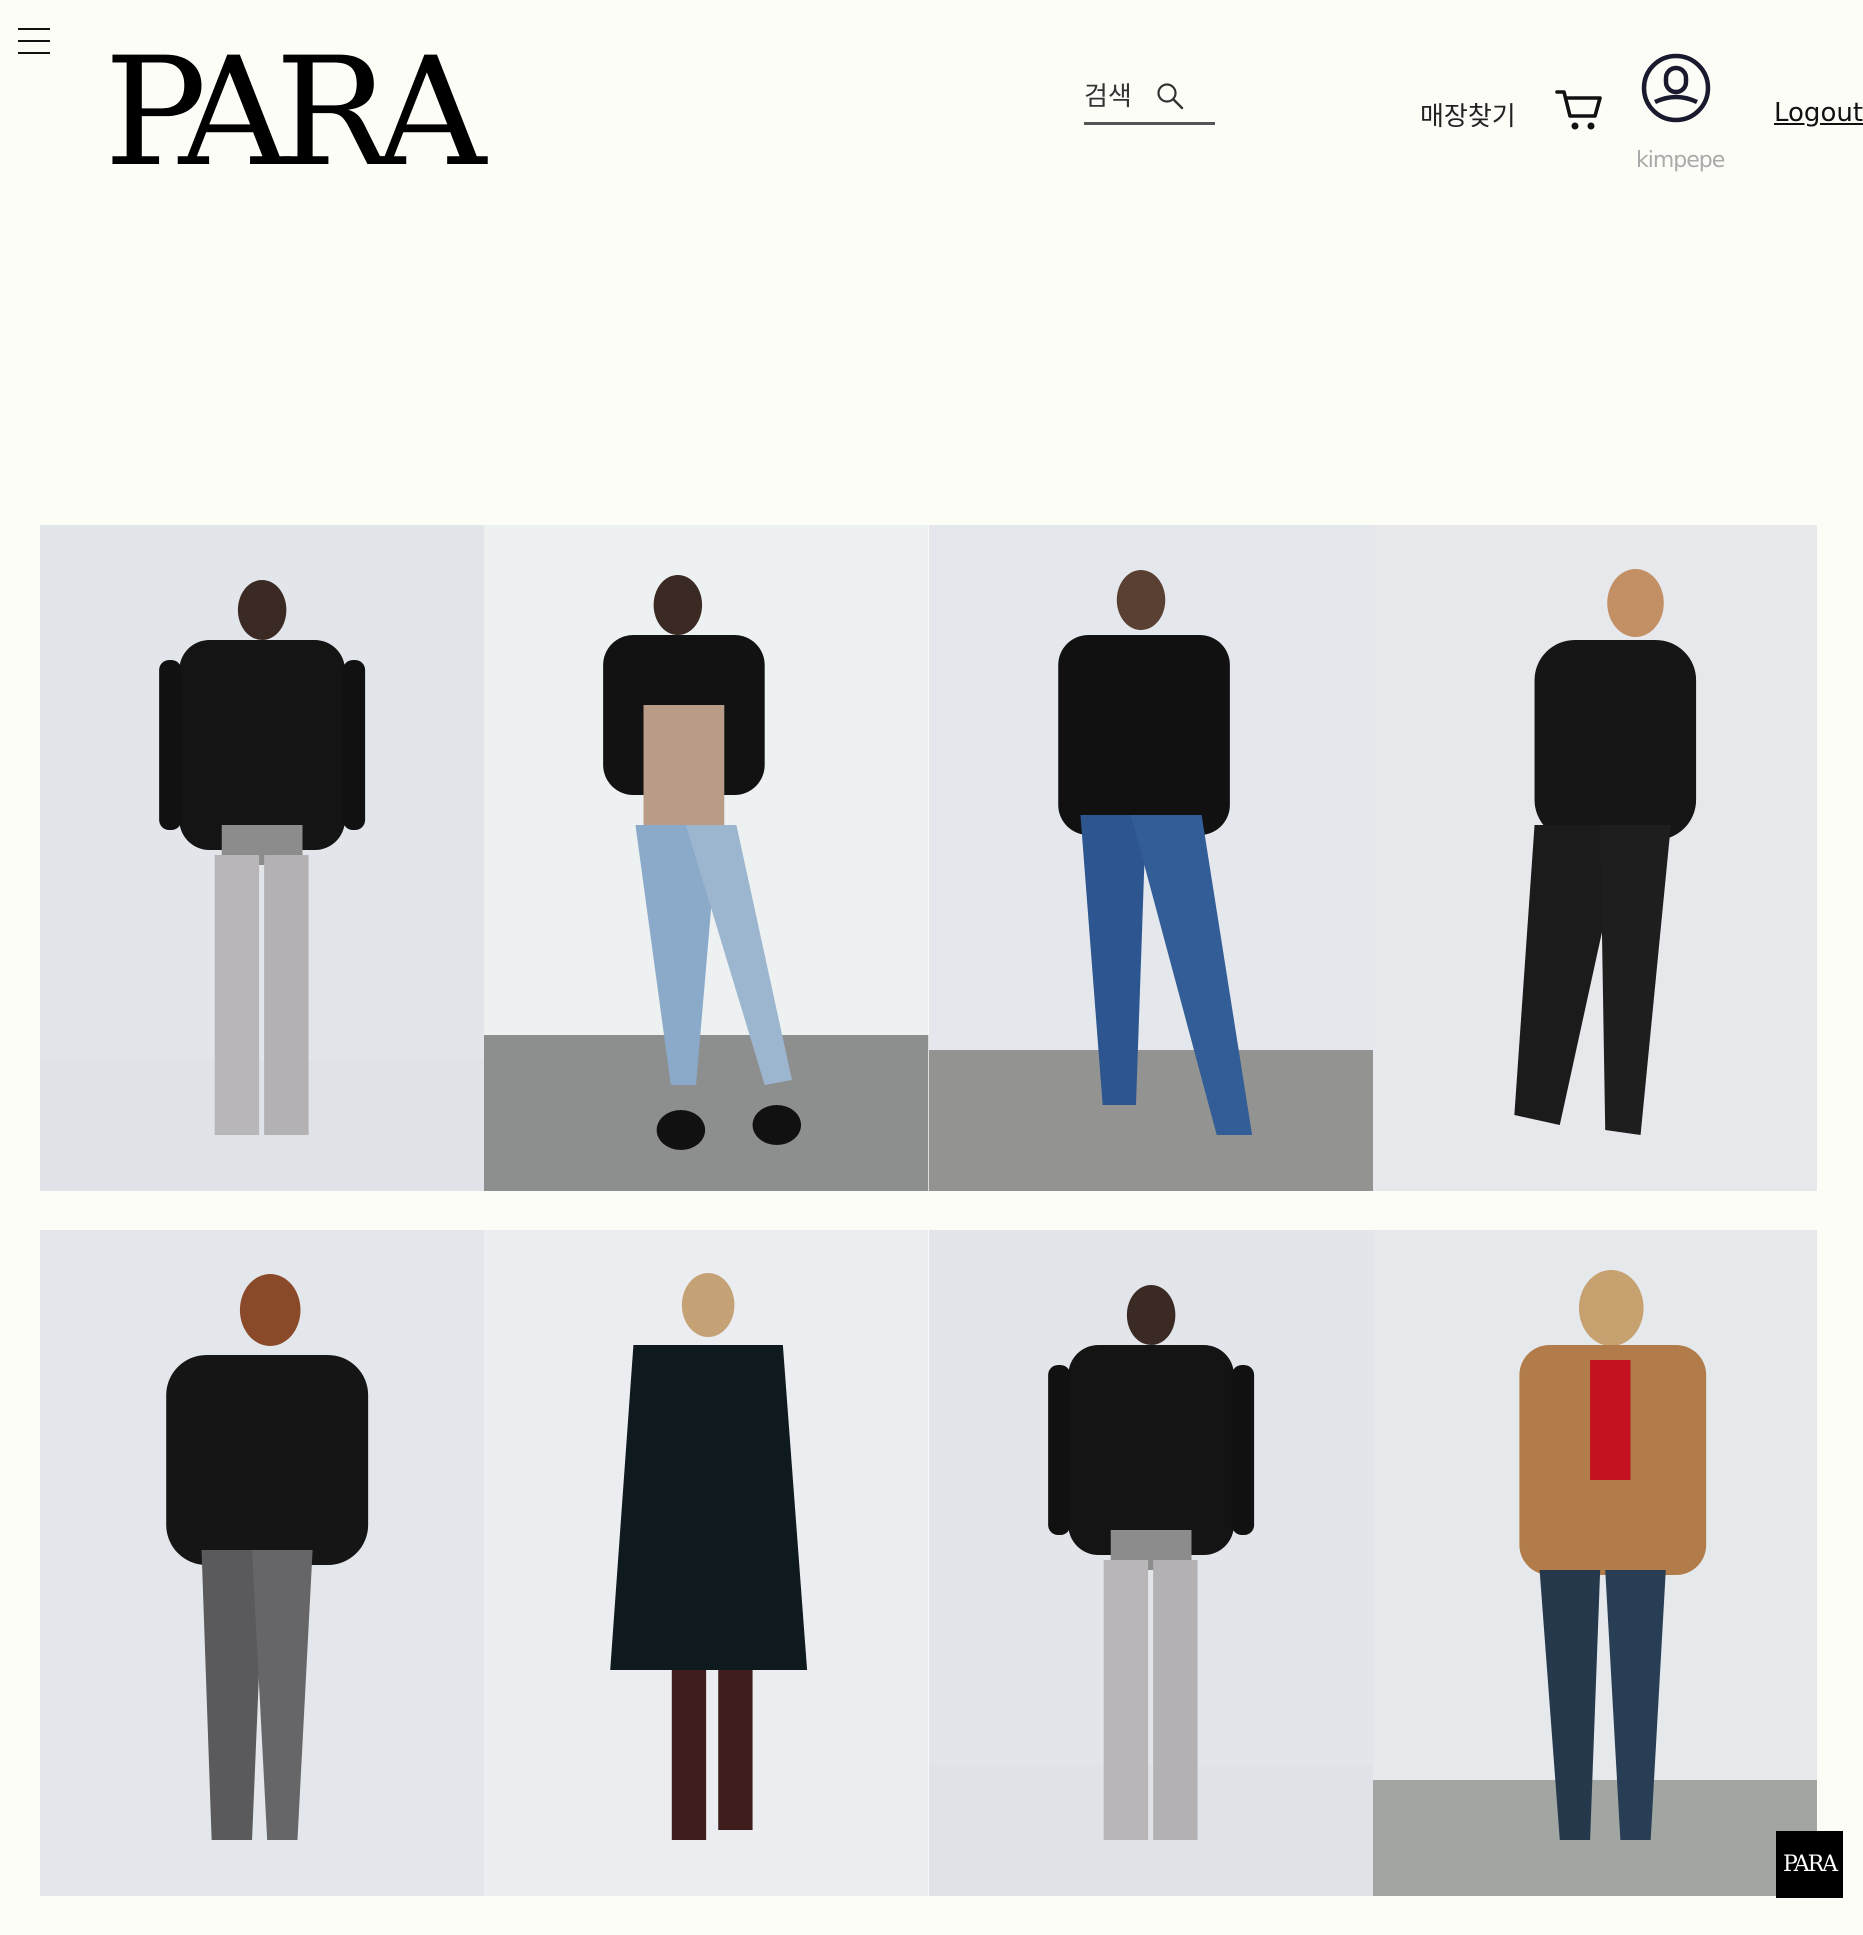  What do you see at coordinates (1116, 97) in the screenshot?
I see `search-input` at bounding box center [1116, 97].